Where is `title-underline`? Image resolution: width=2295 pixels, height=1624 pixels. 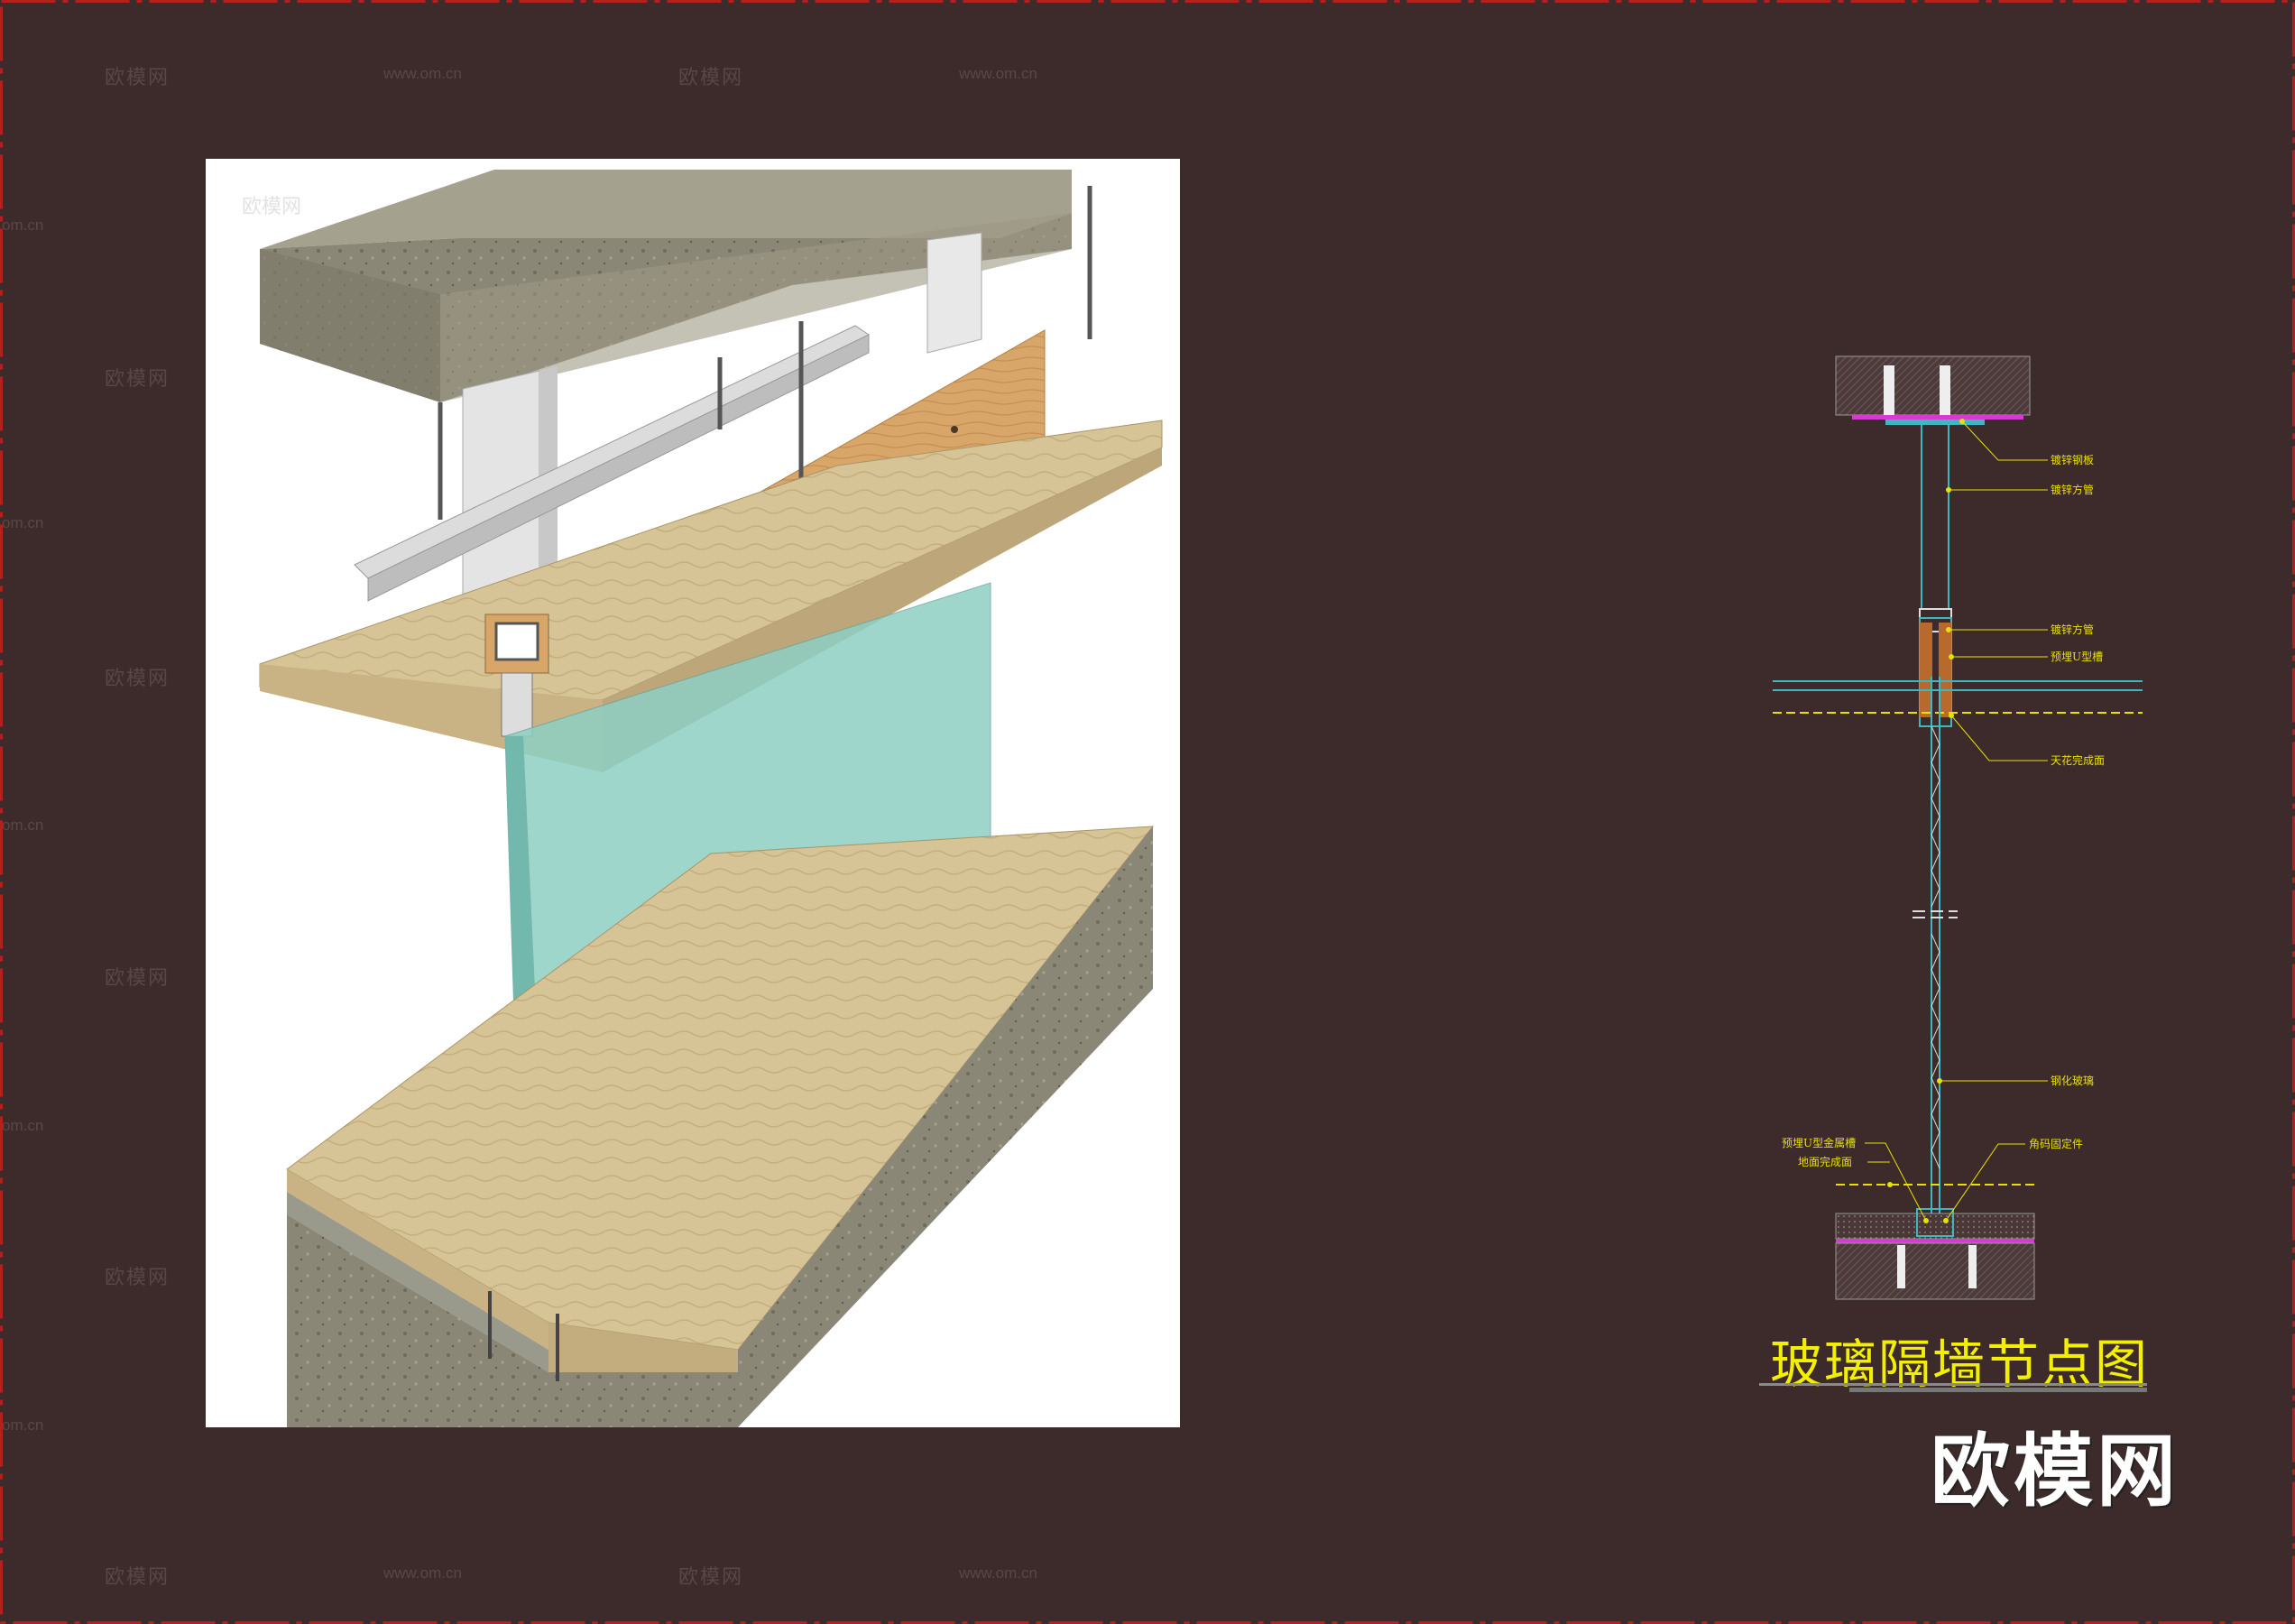 title-underline is located at coordinates (1953, 1385).